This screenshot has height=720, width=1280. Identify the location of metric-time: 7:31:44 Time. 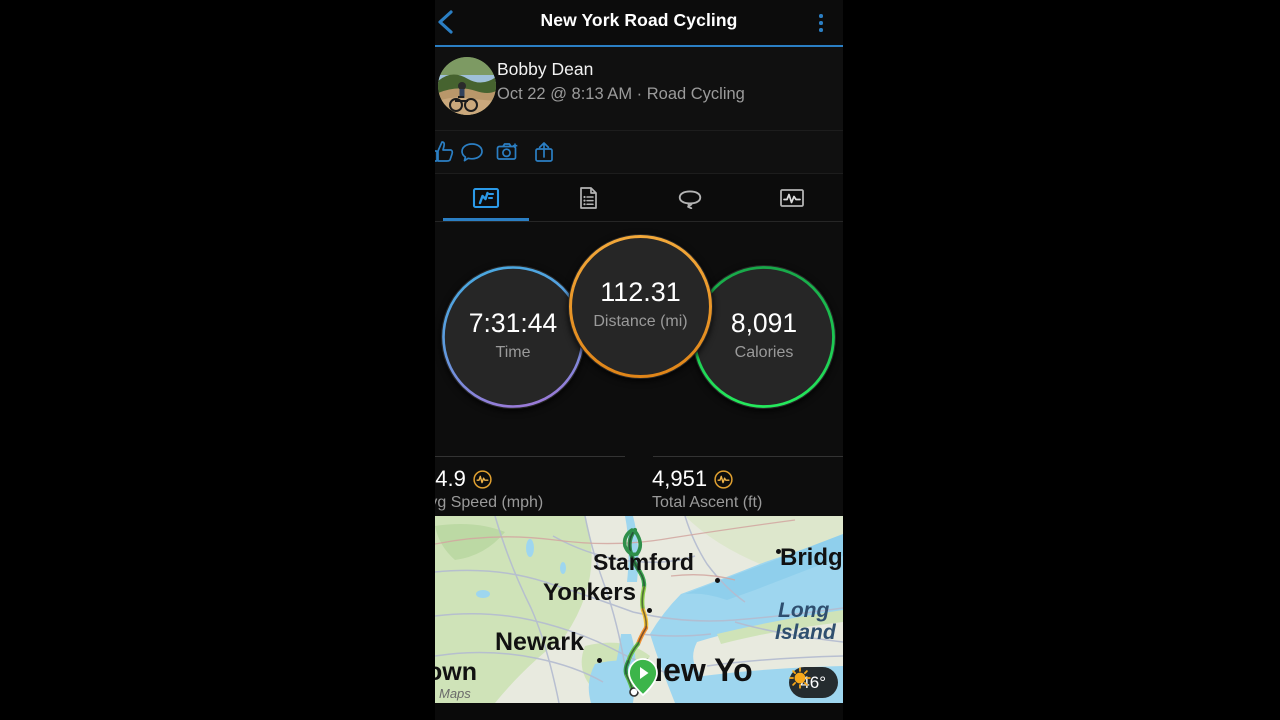
(513, 337).